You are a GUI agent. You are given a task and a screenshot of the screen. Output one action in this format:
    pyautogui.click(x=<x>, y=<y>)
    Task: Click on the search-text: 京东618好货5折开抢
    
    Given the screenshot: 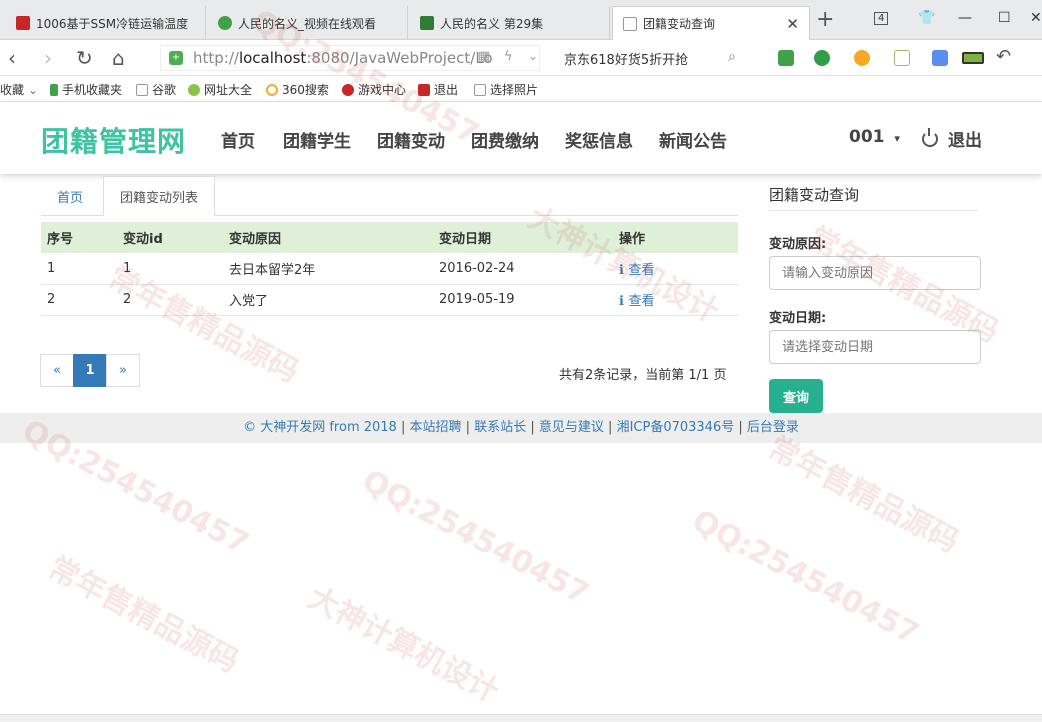 What is the action you would take?
    pyautogui.click(x=626, y=60)
    